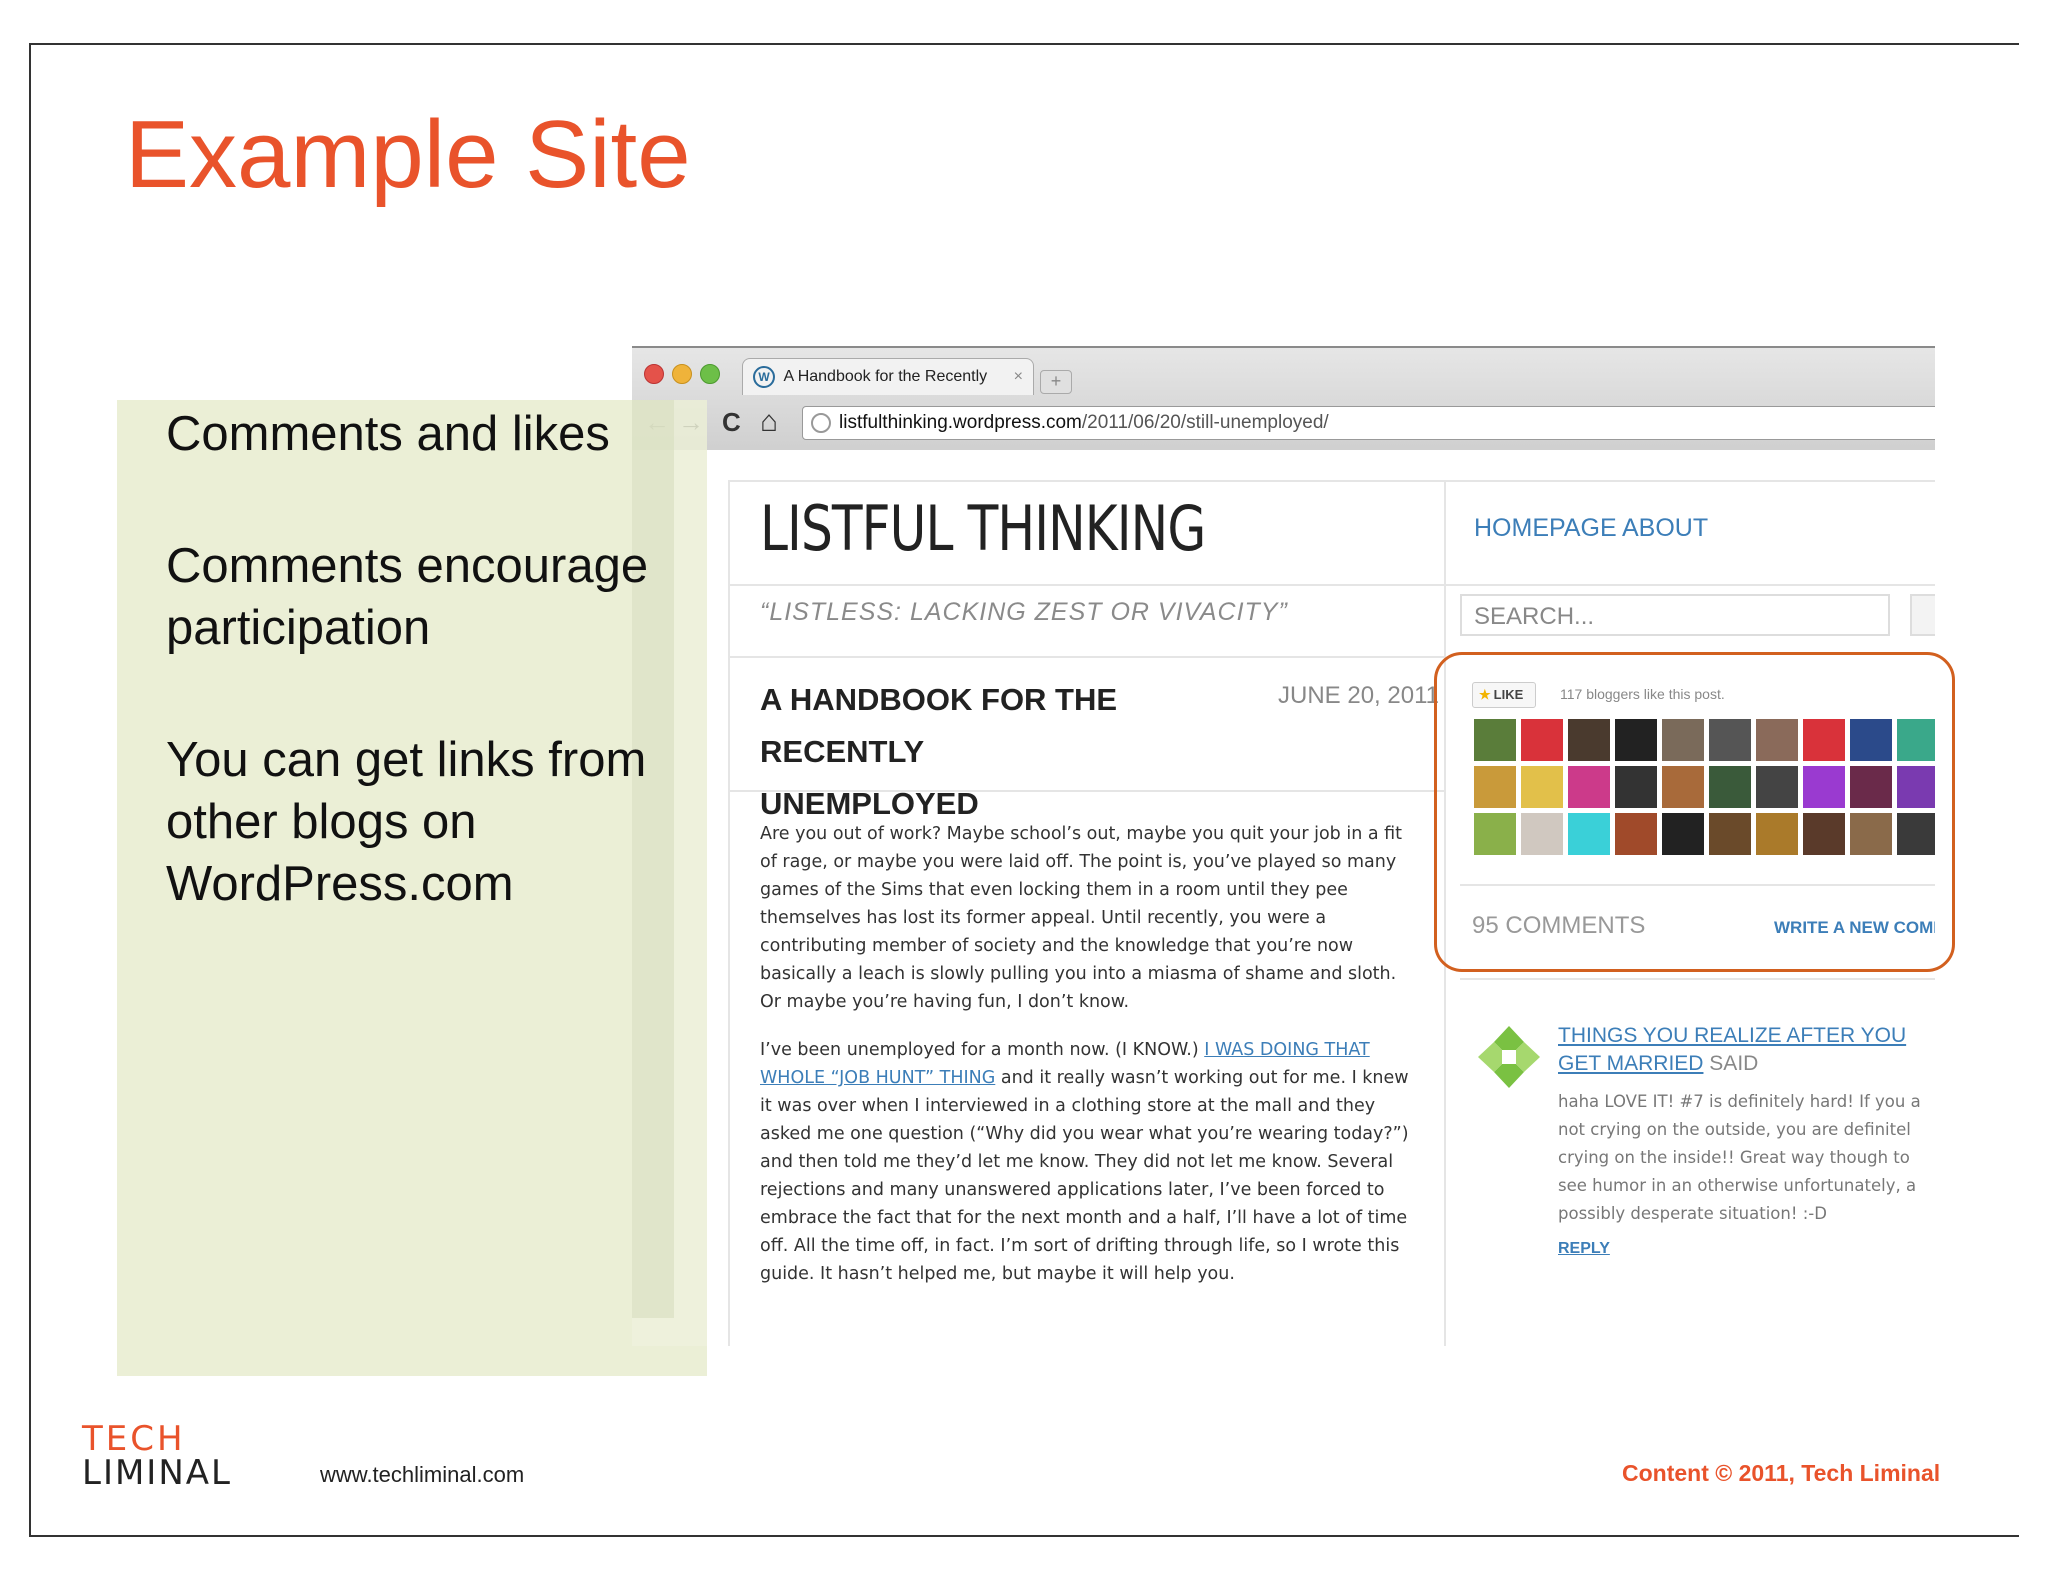  I want to click on slide-frame-top, so click(1024, 44).